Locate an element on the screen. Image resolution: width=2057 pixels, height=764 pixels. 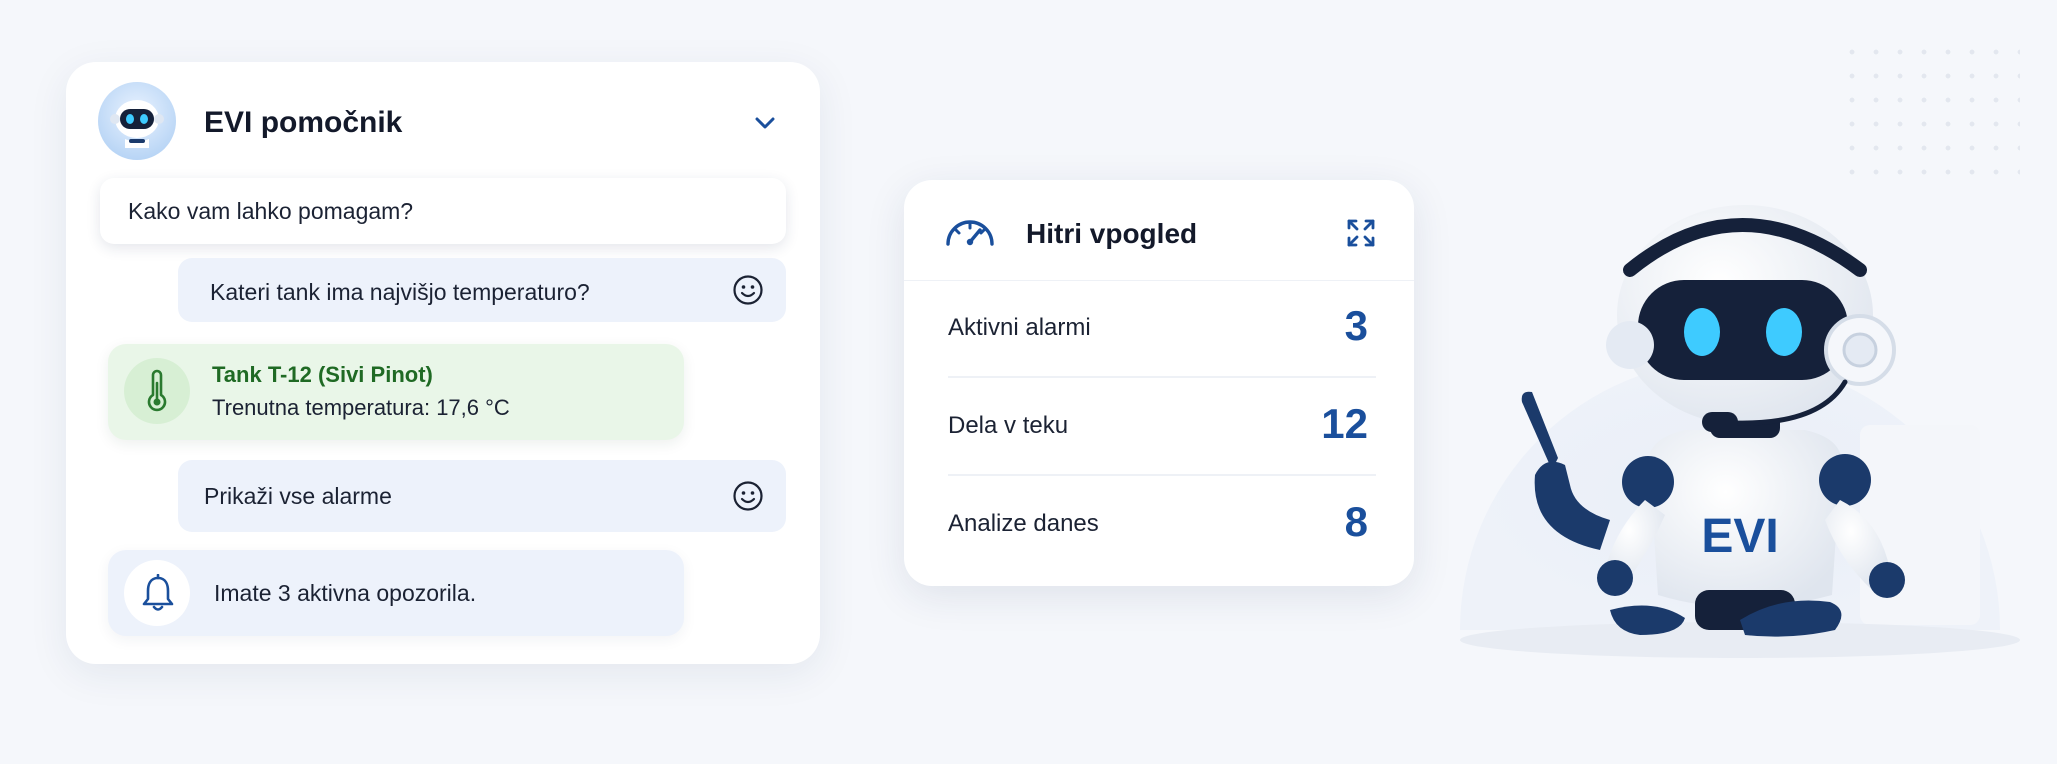
thermometer-icon is located at coordinates (157, 390).